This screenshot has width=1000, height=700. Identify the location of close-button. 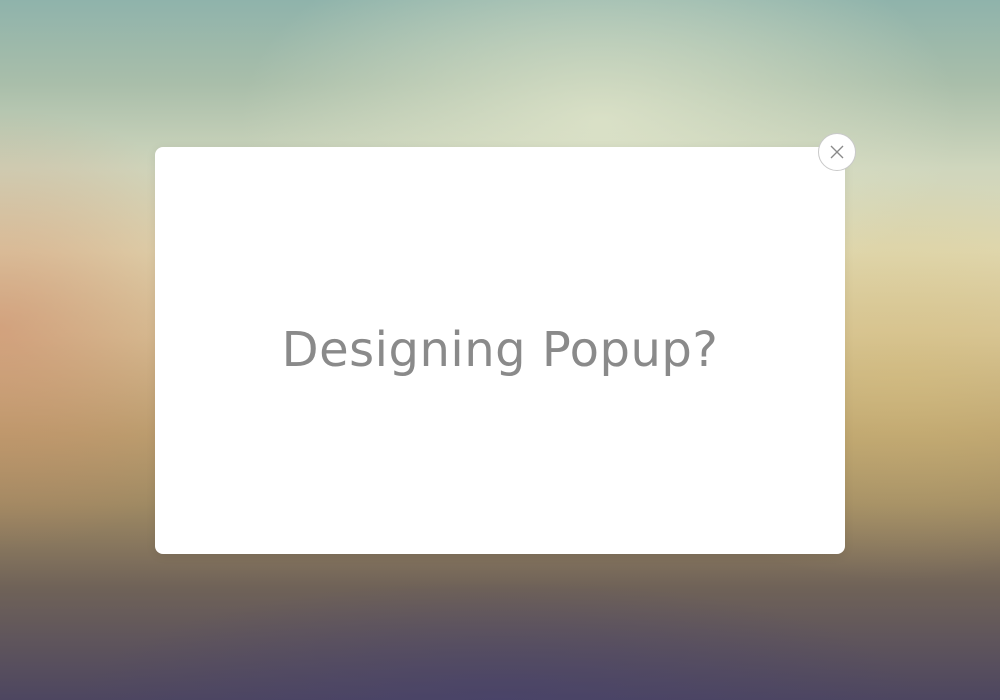
(837, 152).